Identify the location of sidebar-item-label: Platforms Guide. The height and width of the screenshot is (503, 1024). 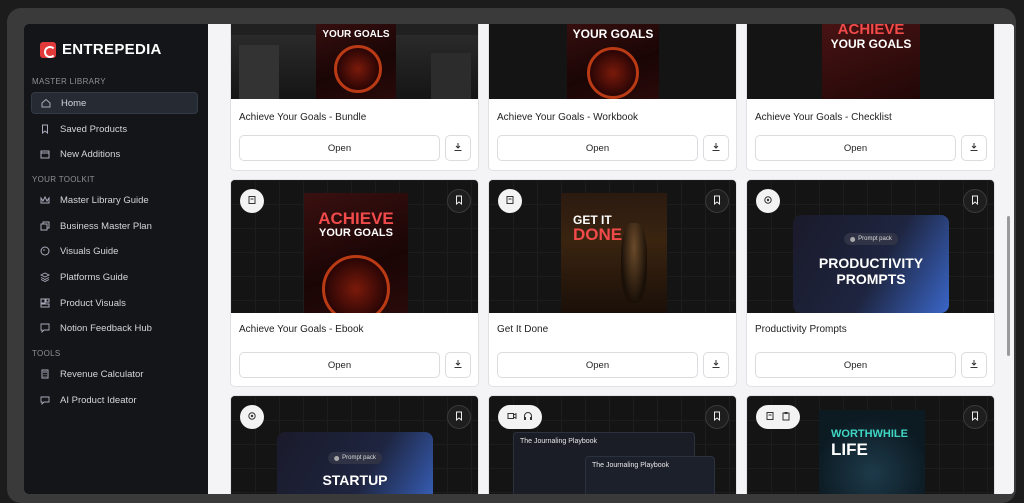
(94, 277).